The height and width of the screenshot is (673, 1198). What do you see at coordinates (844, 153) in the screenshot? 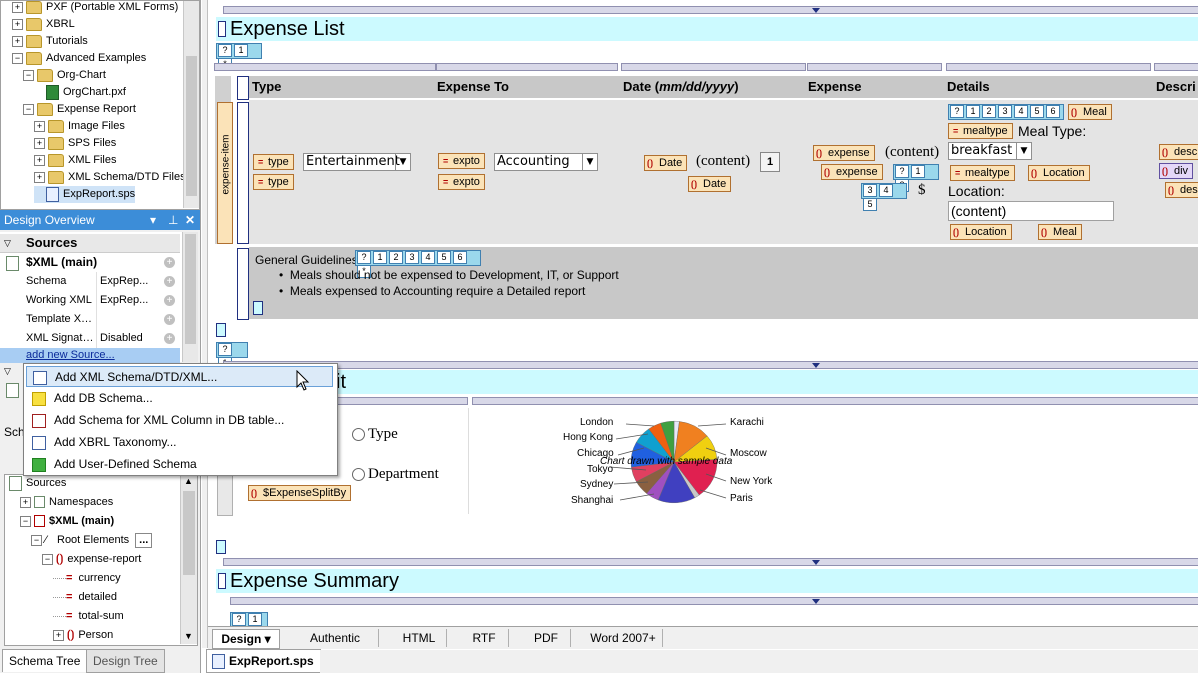
I see `expense-tag-open: expense` at bounding box center [844, 153].